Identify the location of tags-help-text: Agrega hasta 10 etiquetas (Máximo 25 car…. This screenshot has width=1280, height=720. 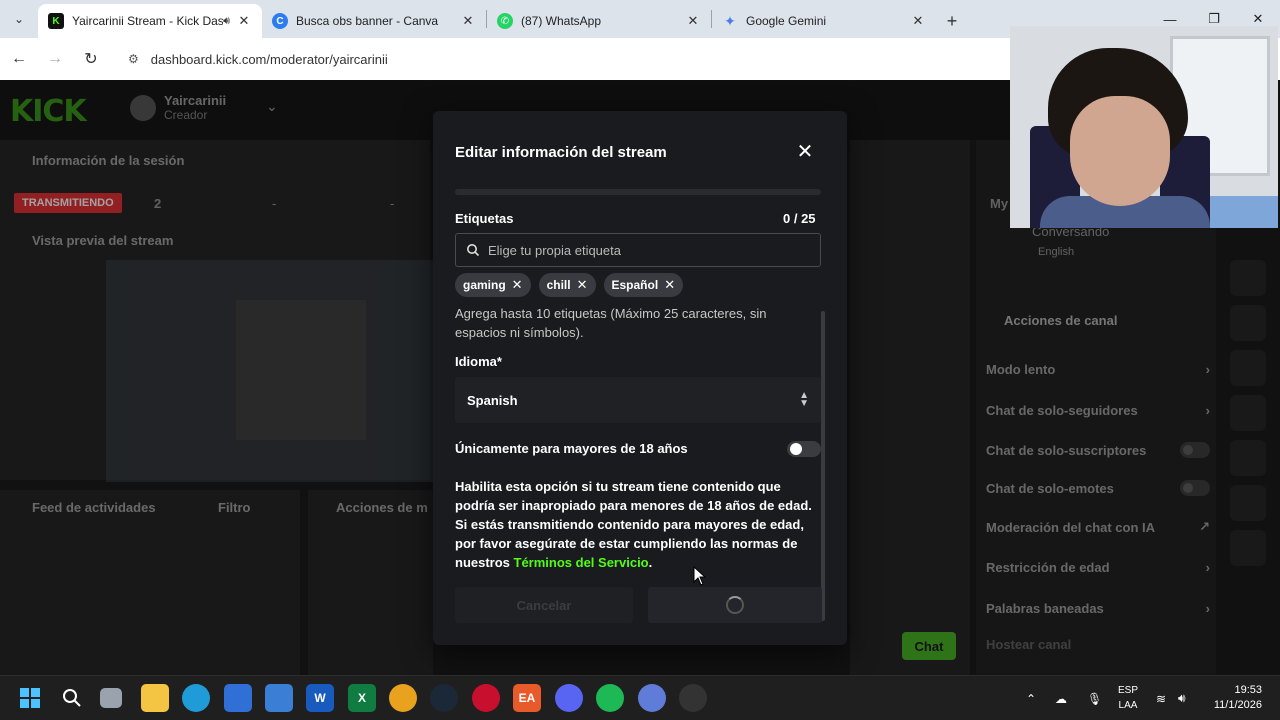
(611, 323).